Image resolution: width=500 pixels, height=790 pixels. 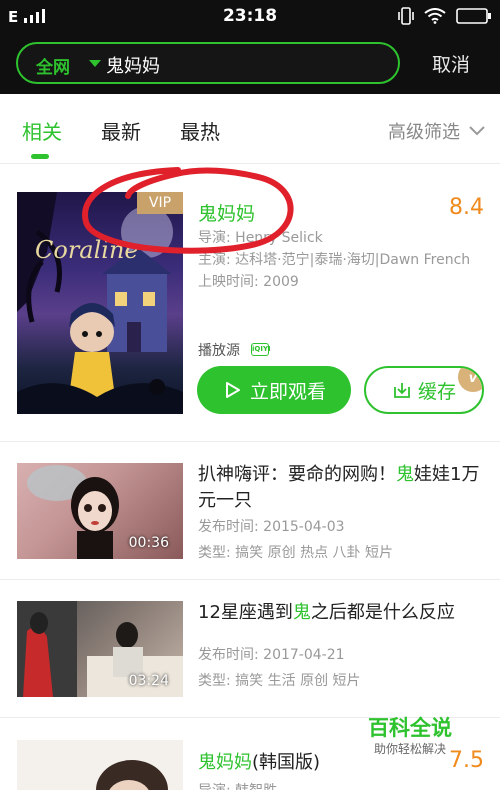 What do you see at coordinates (53, 65) in the screenshot?
I see `search-scope-dropdown: 全网` at bounding box center [53, 65].